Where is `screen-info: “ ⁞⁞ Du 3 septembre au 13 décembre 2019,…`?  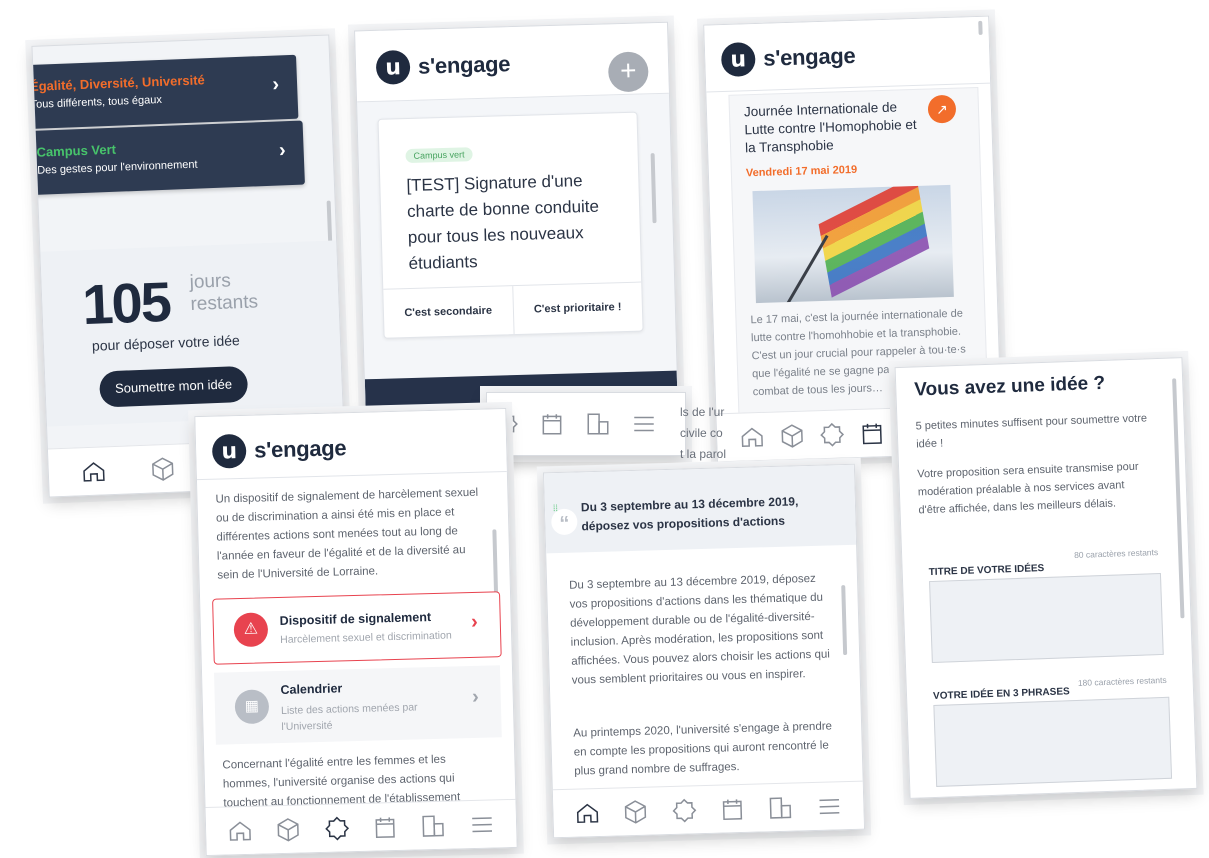
screen-info: “ ⁞⁞ Du 3 septembre au 13 décembre 2019,… is located at coordinates (704, 651).